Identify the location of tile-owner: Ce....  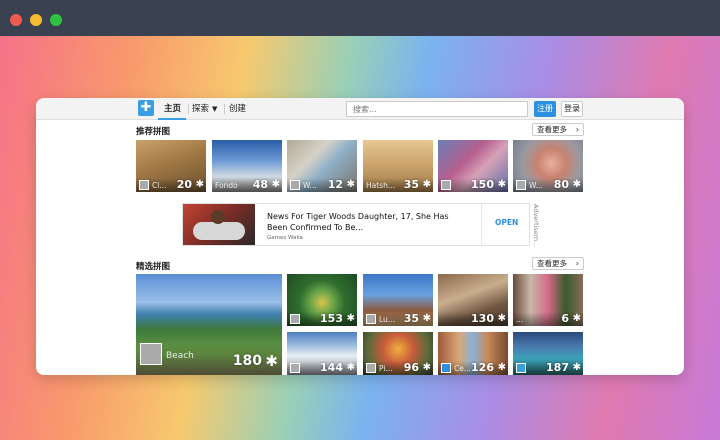
(463, 368).